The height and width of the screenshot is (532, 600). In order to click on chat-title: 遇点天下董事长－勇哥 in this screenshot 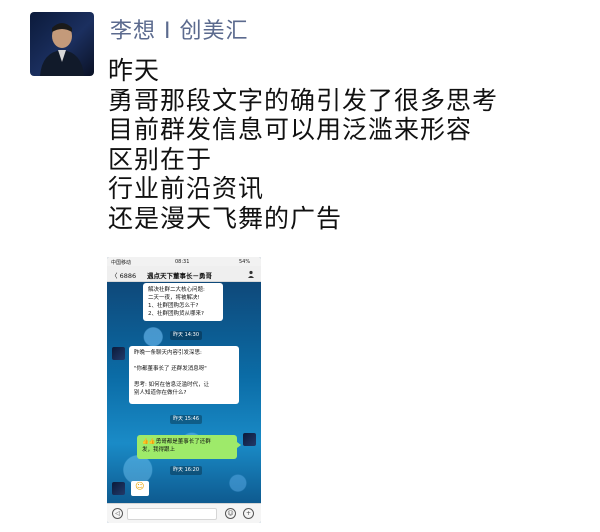, I will do `click(179, 276)`.